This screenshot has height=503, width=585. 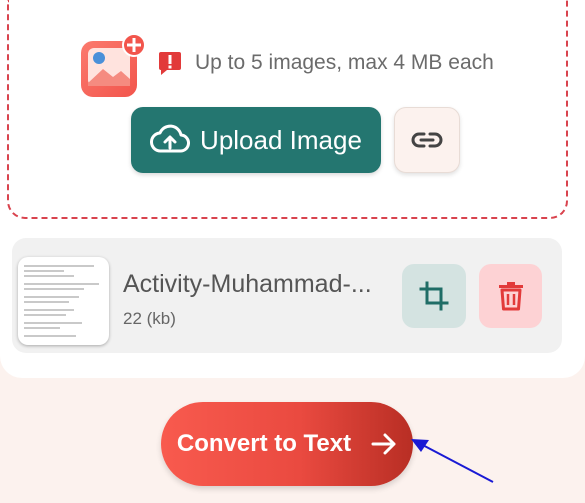 I want to click on link-icon, so click(x=427, y=140).